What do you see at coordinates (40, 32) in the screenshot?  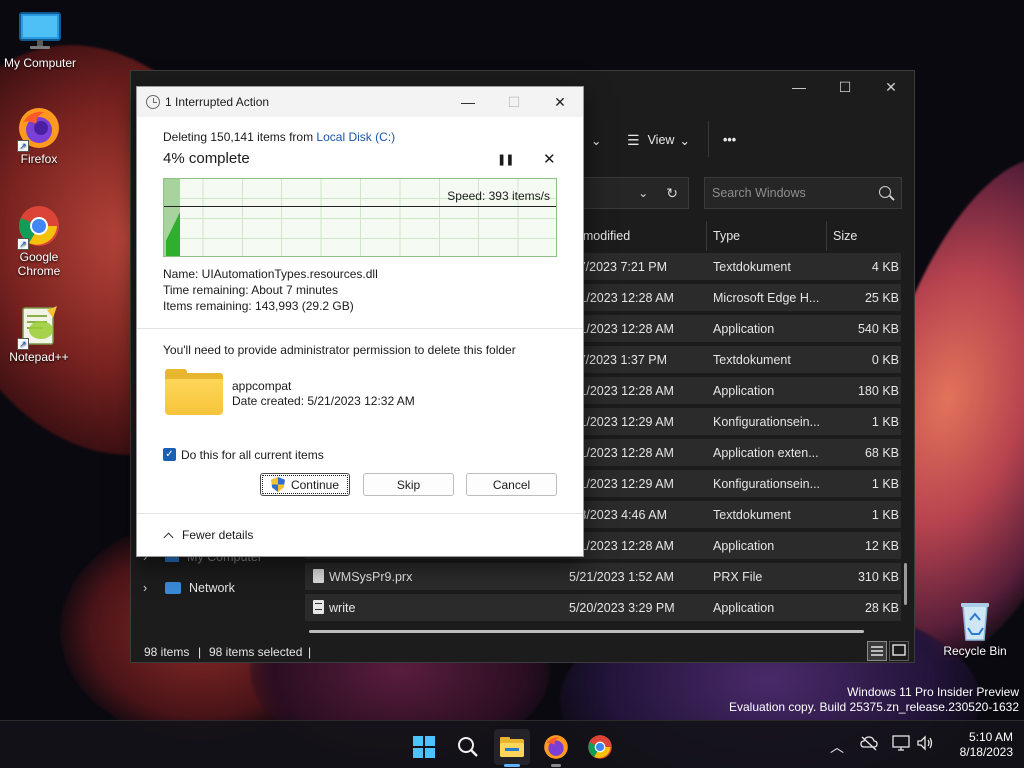 I see `monitor-icon` at bounding box center [40, 32].